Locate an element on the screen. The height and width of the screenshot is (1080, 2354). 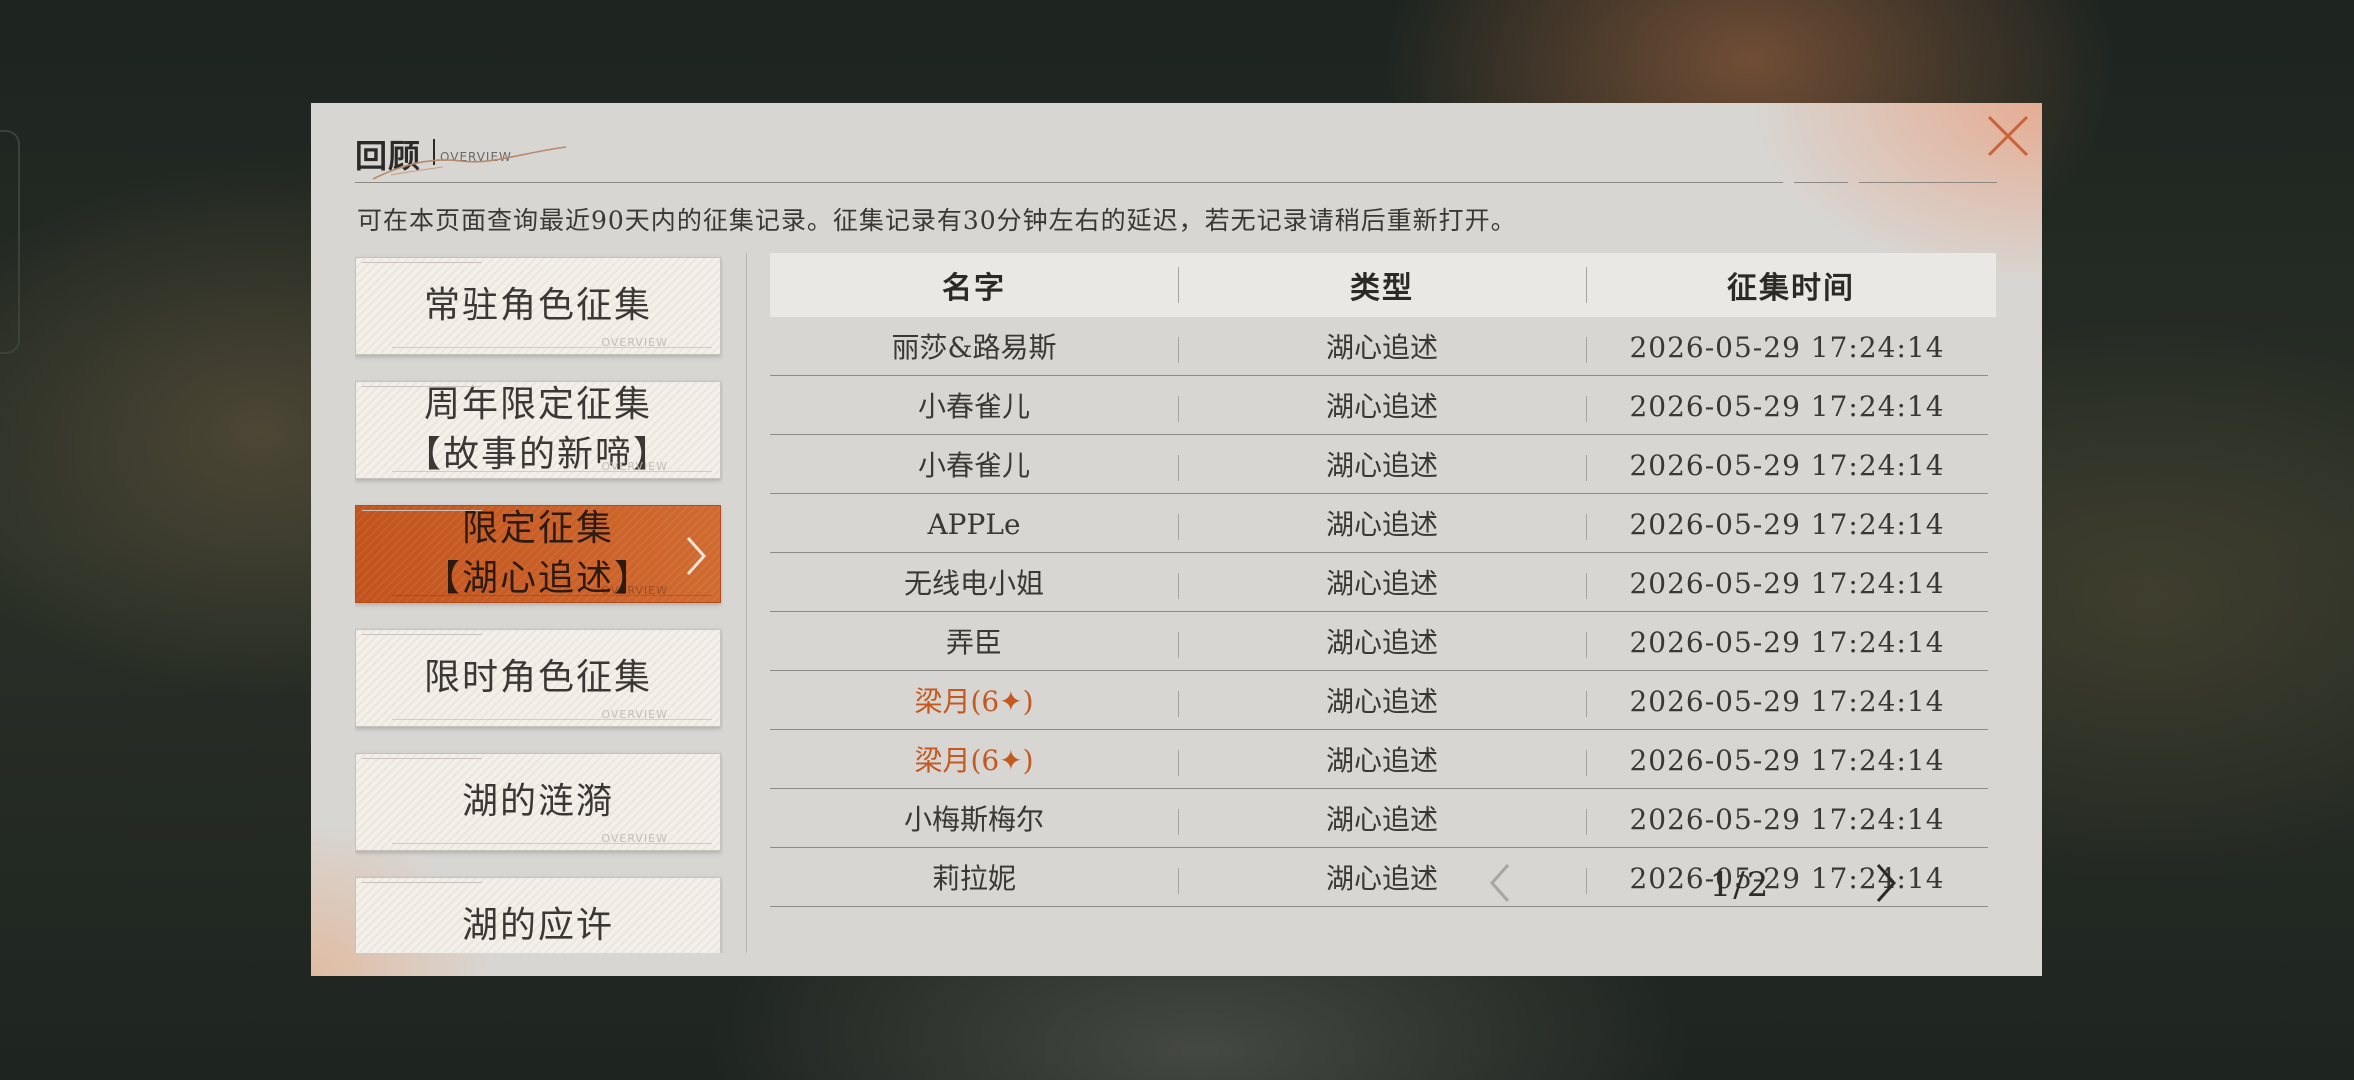
table-row: 弄臣 湖心追述 2026-05-29 17:24:14 is located at coordinates (1379, 641).